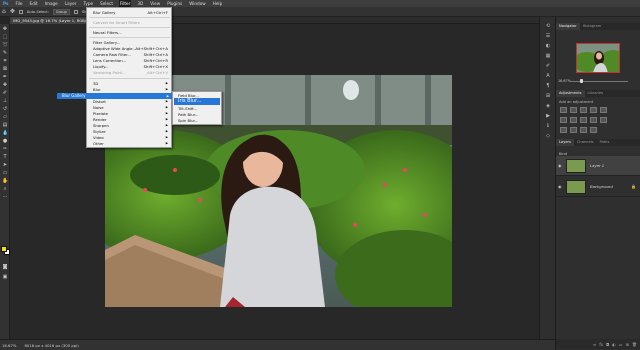 Image resolution: width=640 pixels, height=350 pixels. Describe the element at coordinates (593, 110) in the screenshot. I see `exposure-adjustment-icon` at that location.